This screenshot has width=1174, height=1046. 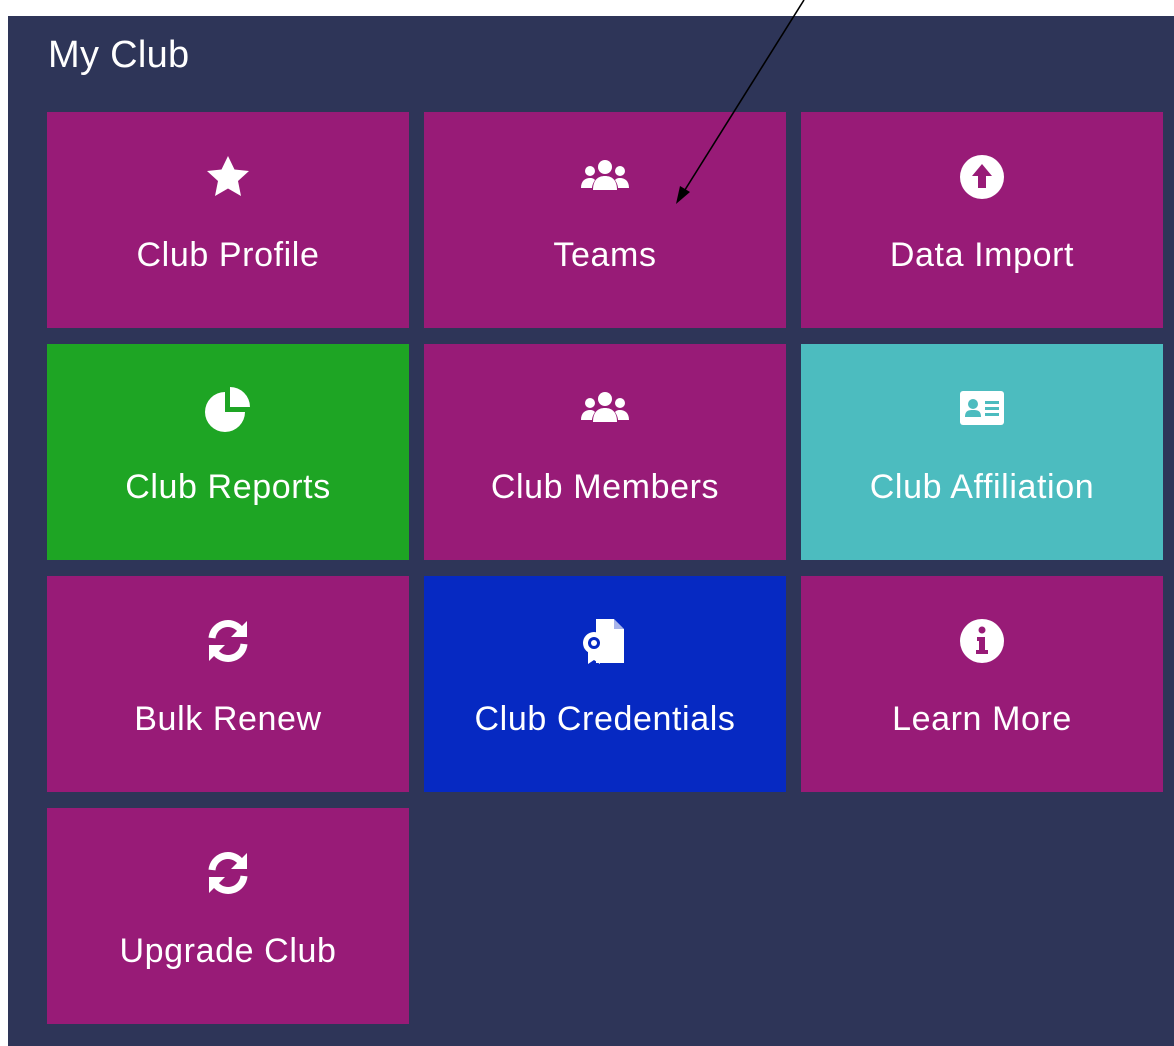 I want to click on tile-label: Learn More, so click(x=982, y=719).